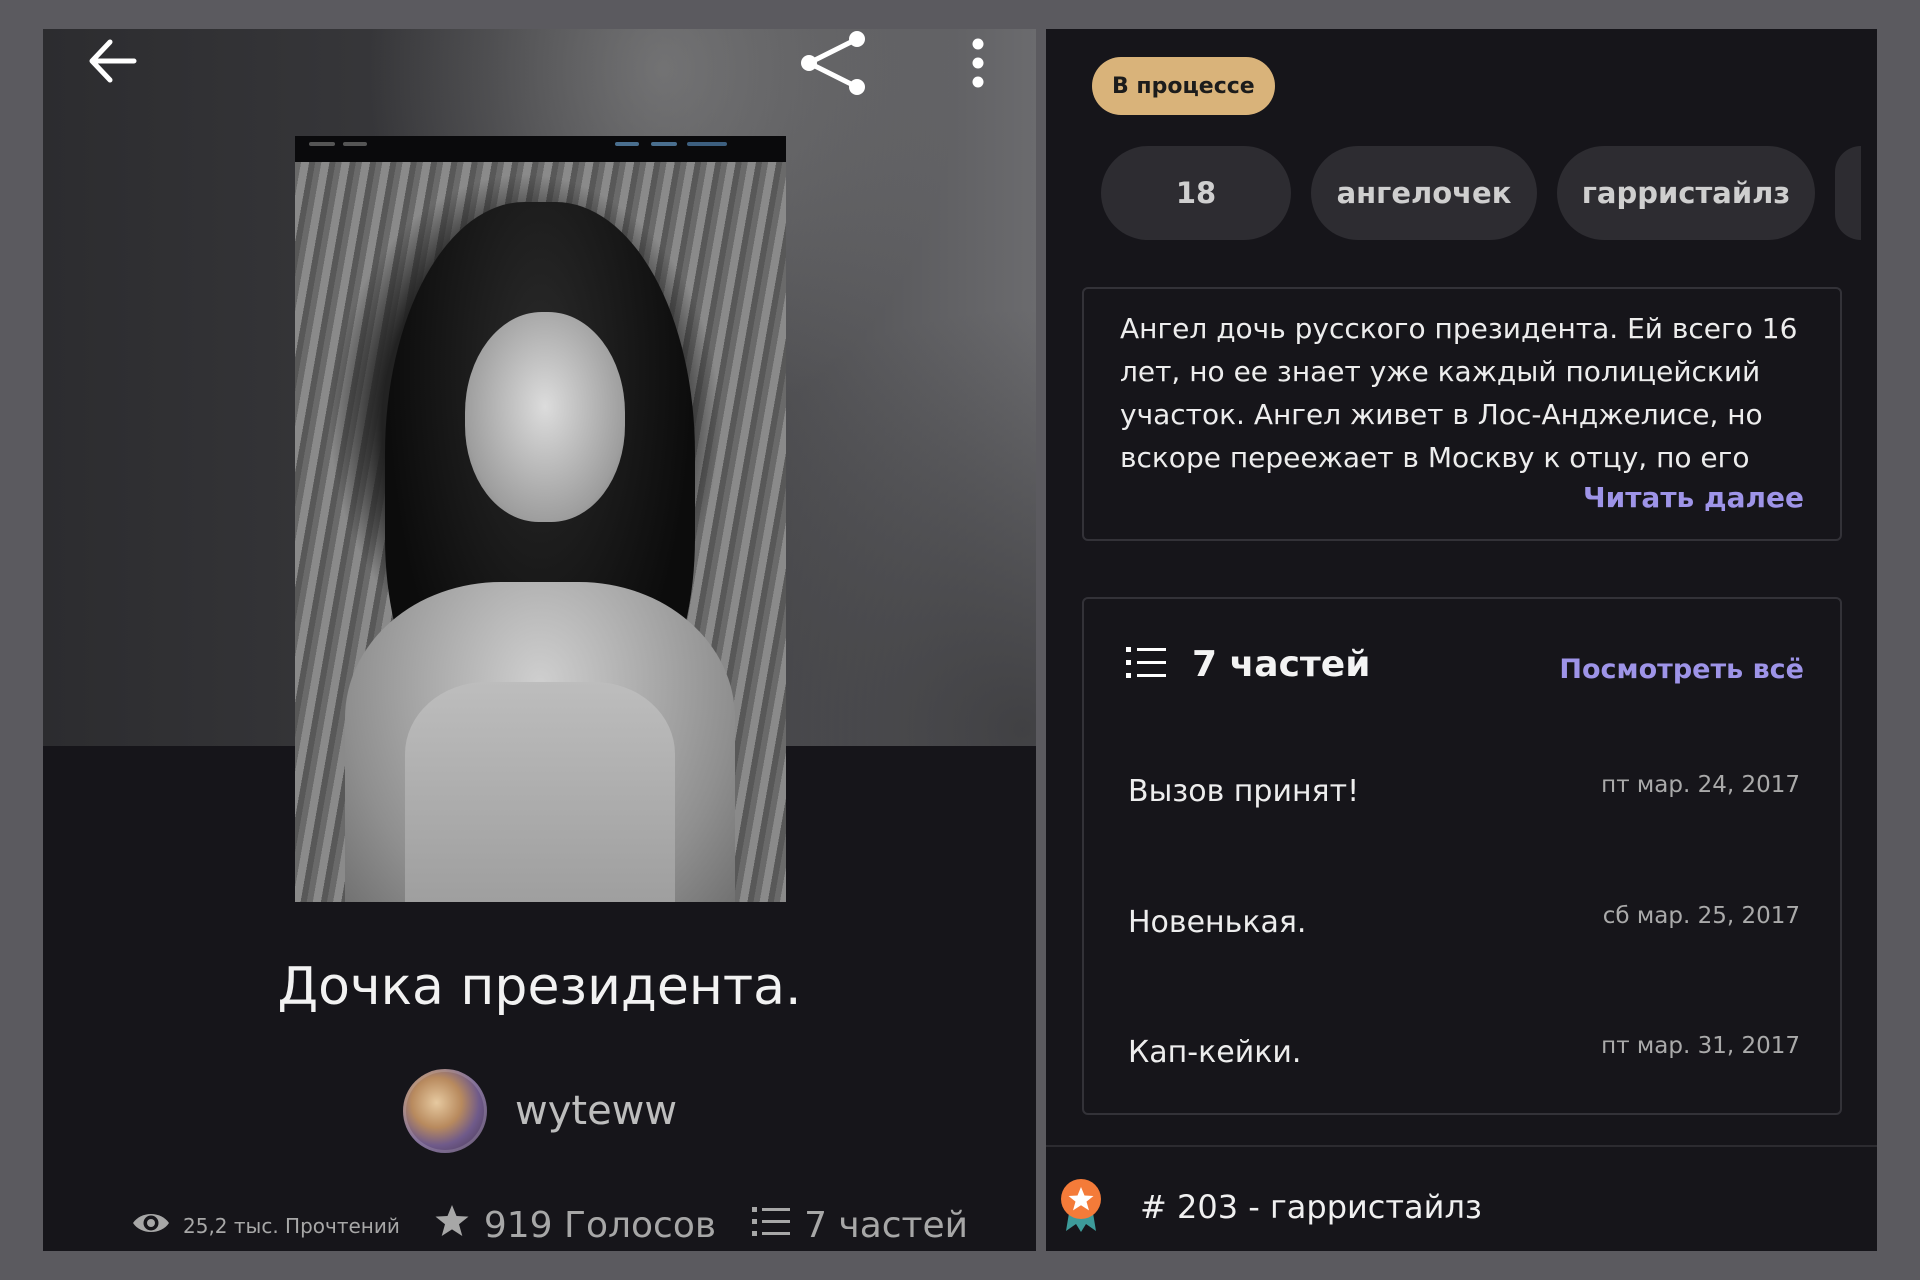 The image size is (1920, 1280). I want to click on share-icon, so click(833, 63).